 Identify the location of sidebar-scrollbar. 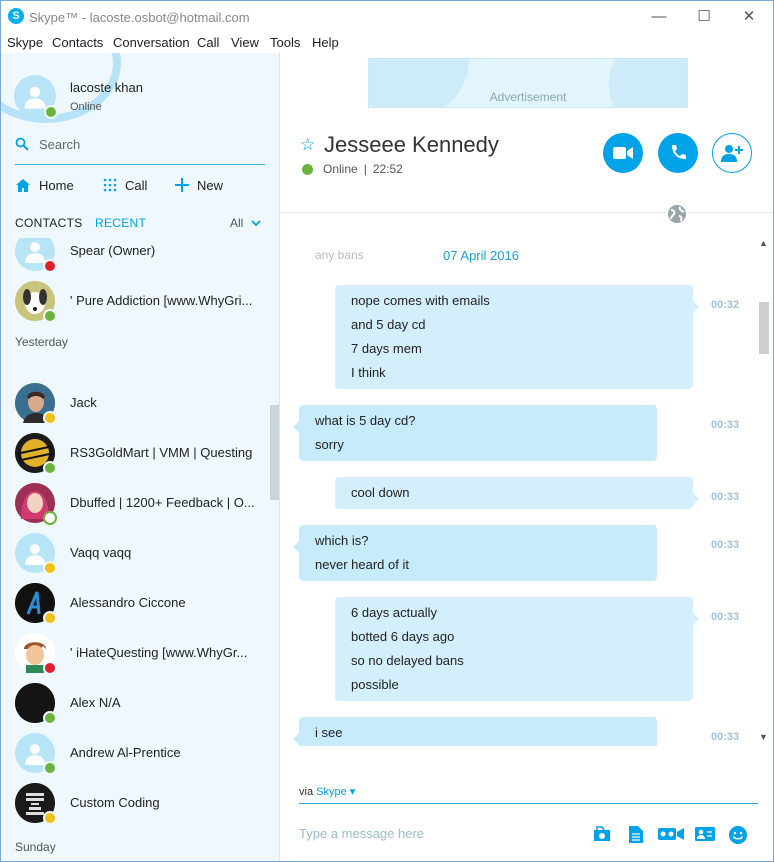
(274, 452).